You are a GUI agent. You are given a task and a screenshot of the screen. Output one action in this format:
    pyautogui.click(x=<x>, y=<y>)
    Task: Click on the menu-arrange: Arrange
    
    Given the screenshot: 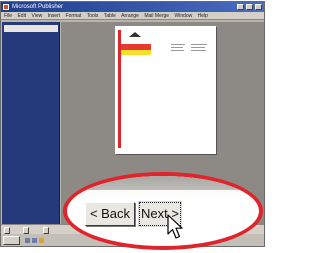 What is the action you would take?
    pyautogui.click(x=130, y=16)
    